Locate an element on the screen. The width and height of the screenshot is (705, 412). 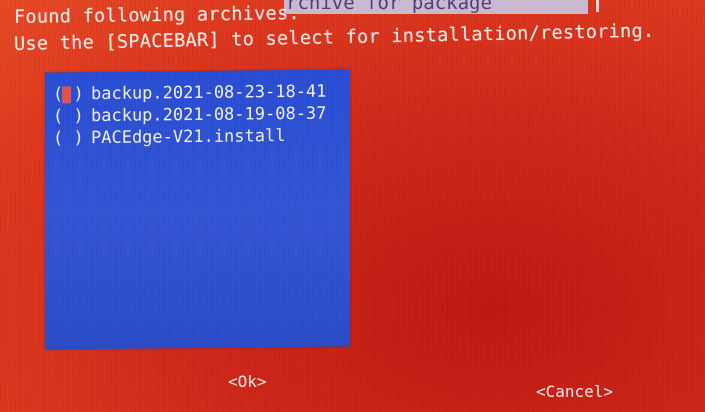
archive-item-label: backup.2021-08-19-08-37 is located at coordinates (209, 115).